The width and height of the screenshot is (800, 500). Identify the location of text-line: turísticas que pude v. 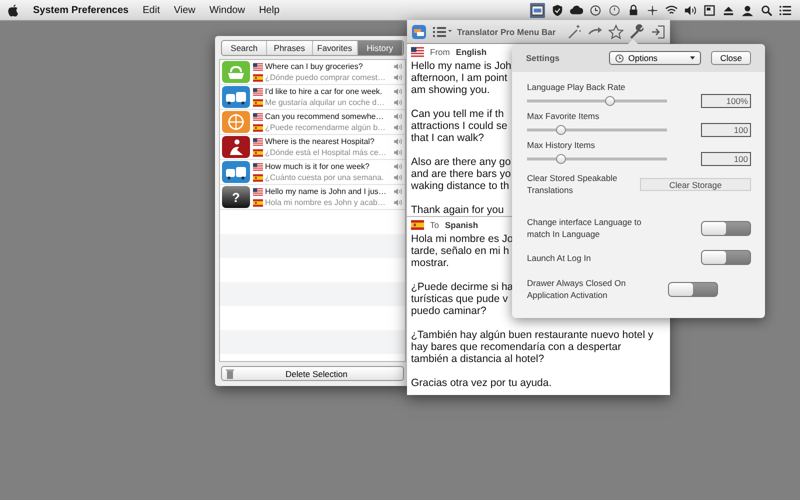
(459, 299).